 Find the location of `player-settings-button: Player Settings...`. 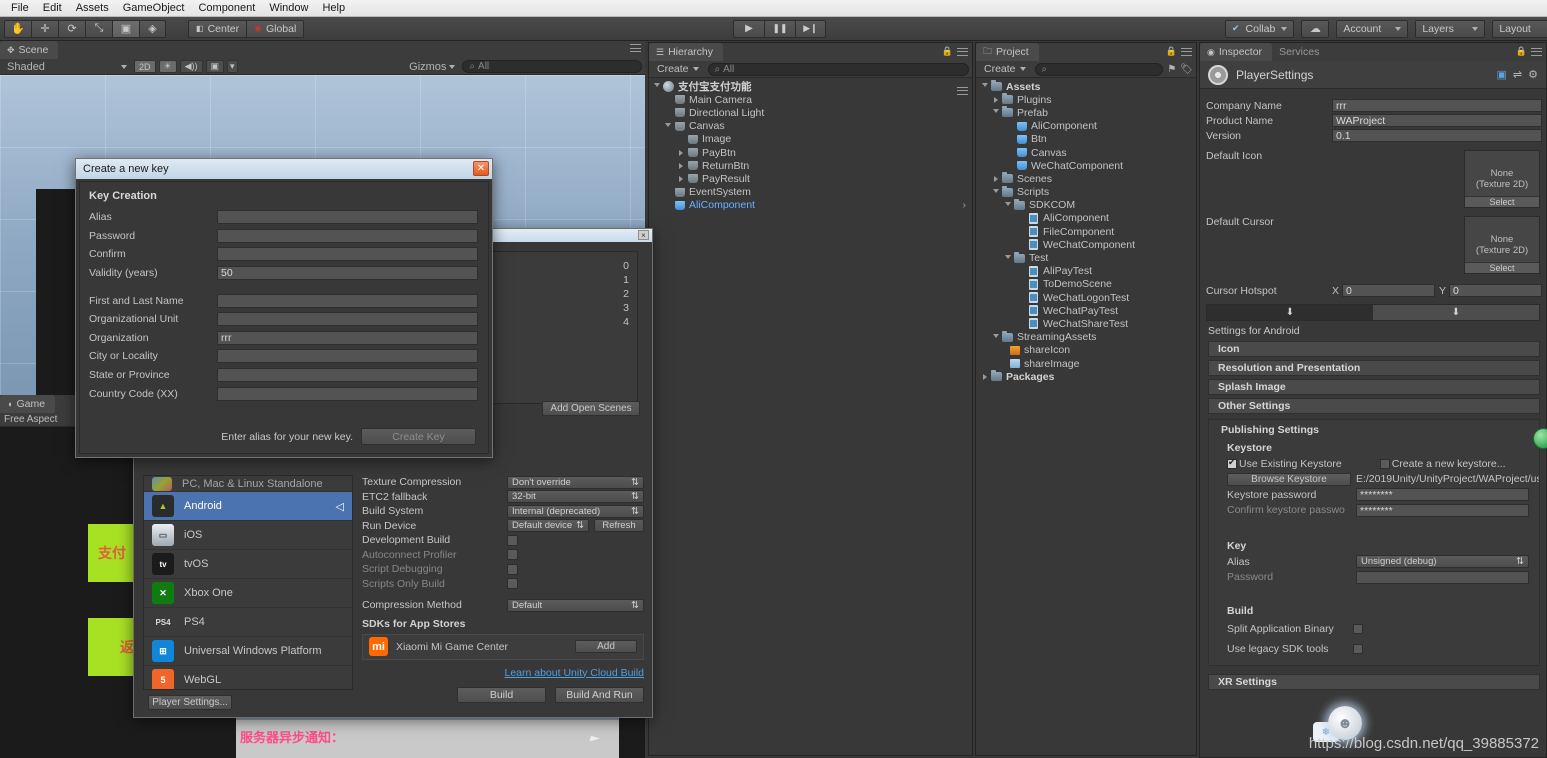

player-settings-button: Player Settings... is located at coordinates (190, 702).